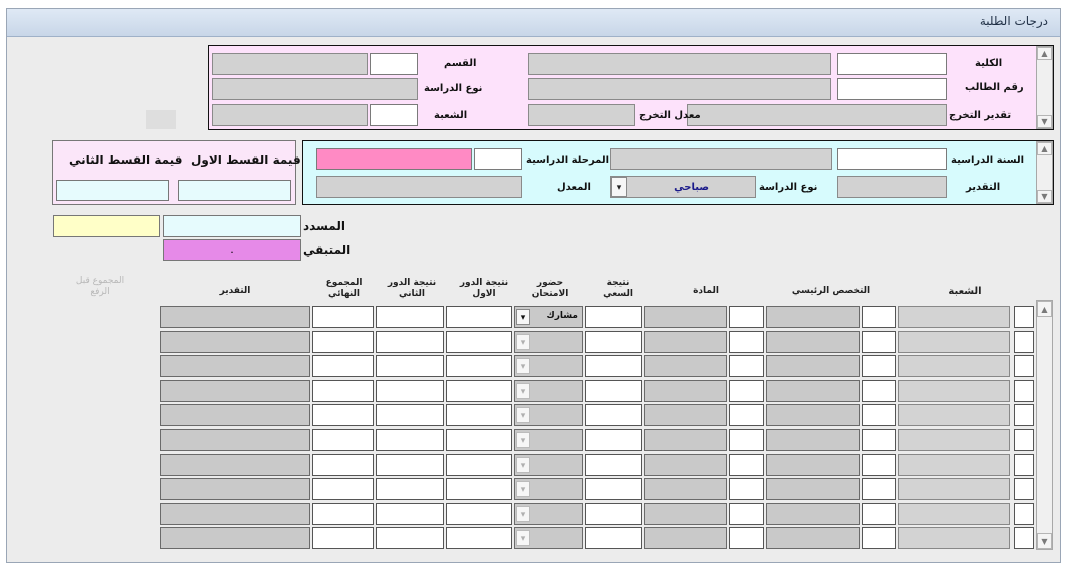 The height and width of the screenshot is (567, 1067). I want to click on second-installment-field, so click(112, 190).